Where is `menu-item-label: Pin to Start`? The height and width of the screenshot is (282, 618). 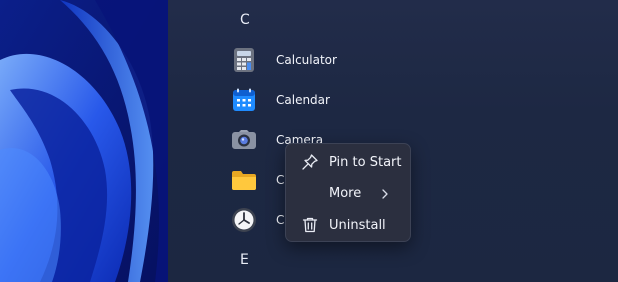 menu-item-label: Pin to Start is located at coordinates (365, 162).